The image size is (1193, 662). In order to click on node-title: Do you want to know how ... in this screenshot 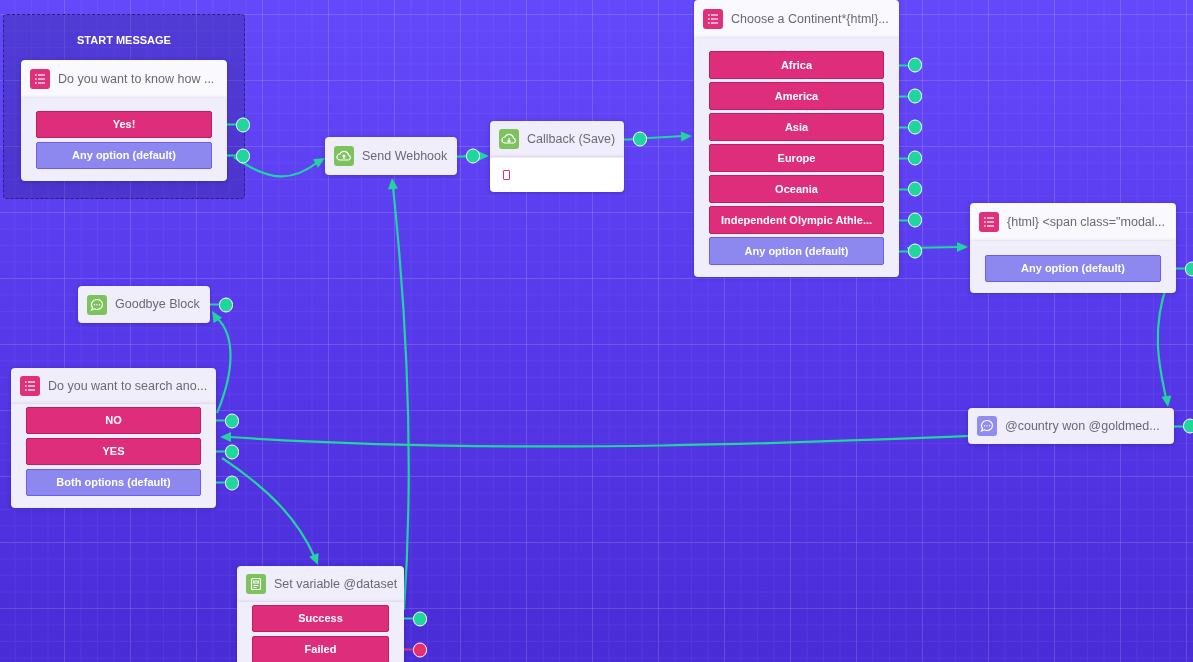, I will do `click(136, 79)`.